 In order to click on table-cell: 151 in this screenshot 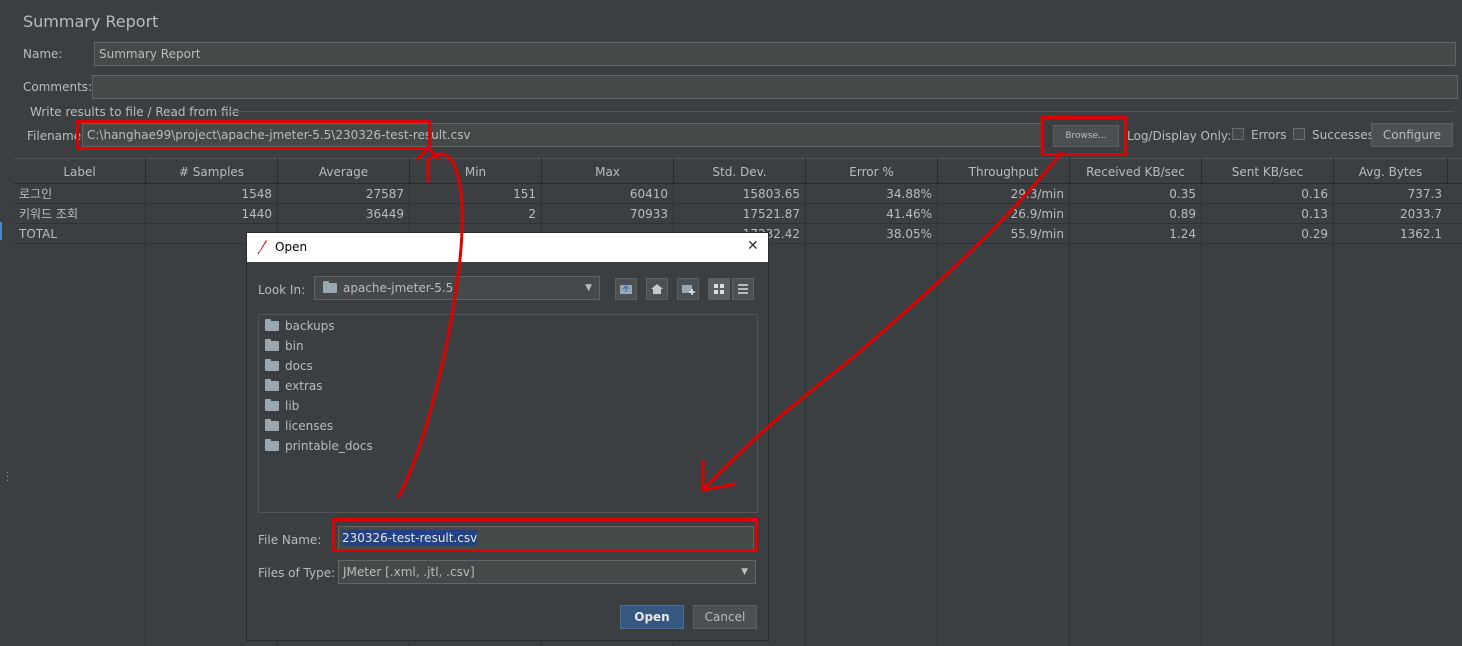, I will do `click(524, 194)`.